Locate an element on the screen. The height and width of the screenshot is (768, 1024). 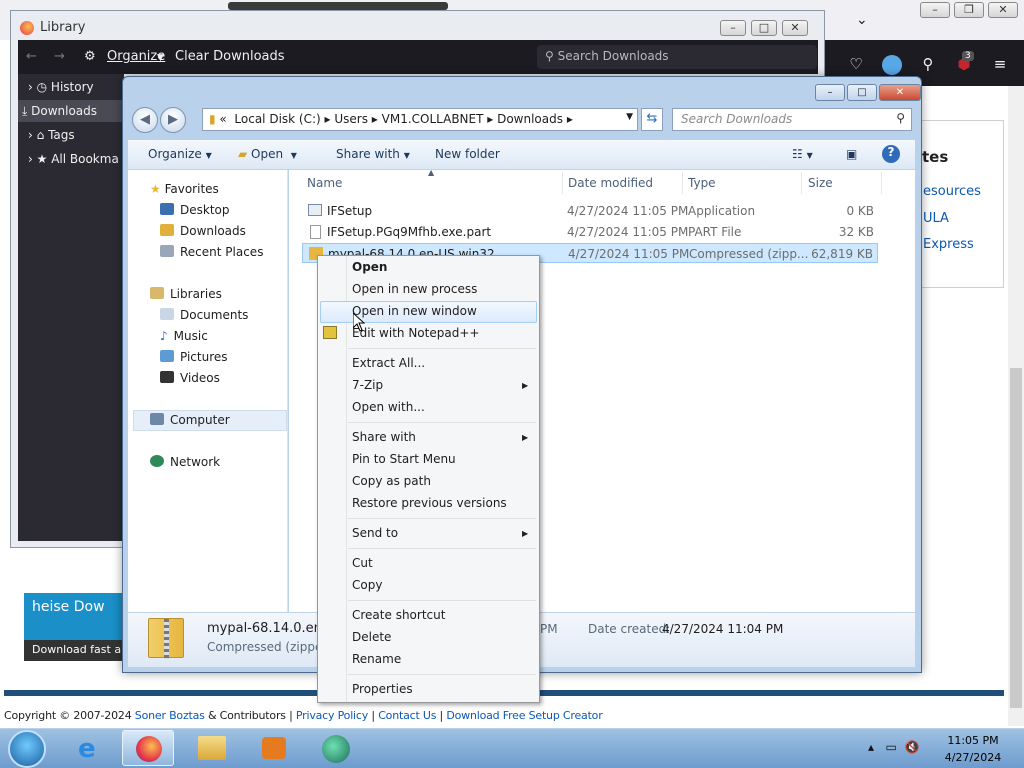
menu-item-create-shortcut: Create shortcut is located at coordinates (398, 615).